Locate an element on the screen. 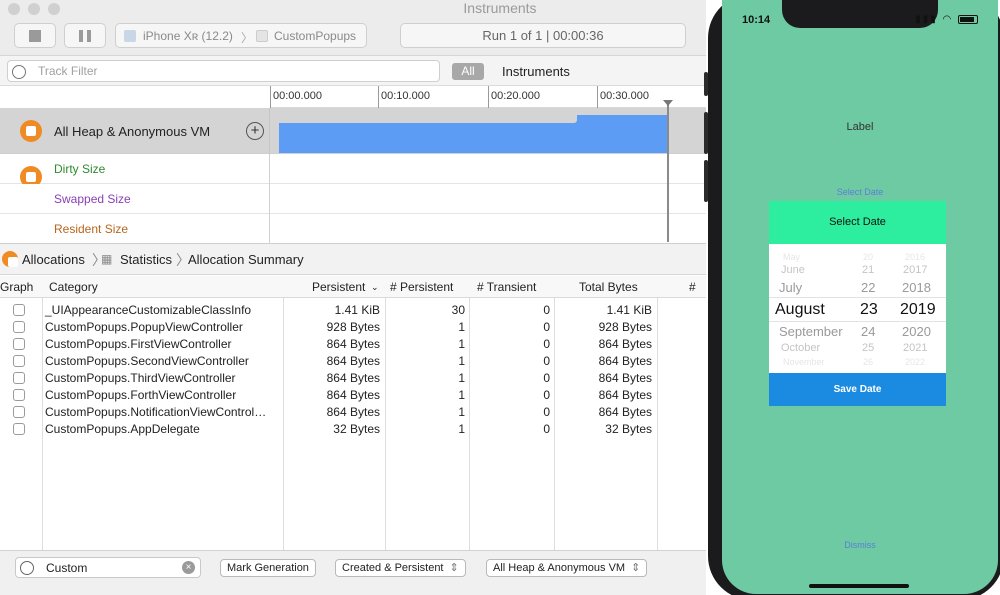 The image size is (1000, 595). status-time: 10:14 is located at coordinates (756, 20).